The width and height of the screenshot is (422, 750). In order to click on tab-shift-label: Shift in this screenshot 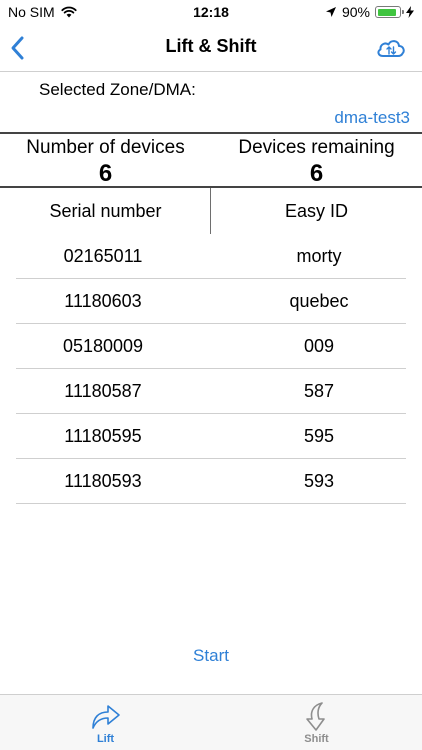, I will do `click(316, 739)`.